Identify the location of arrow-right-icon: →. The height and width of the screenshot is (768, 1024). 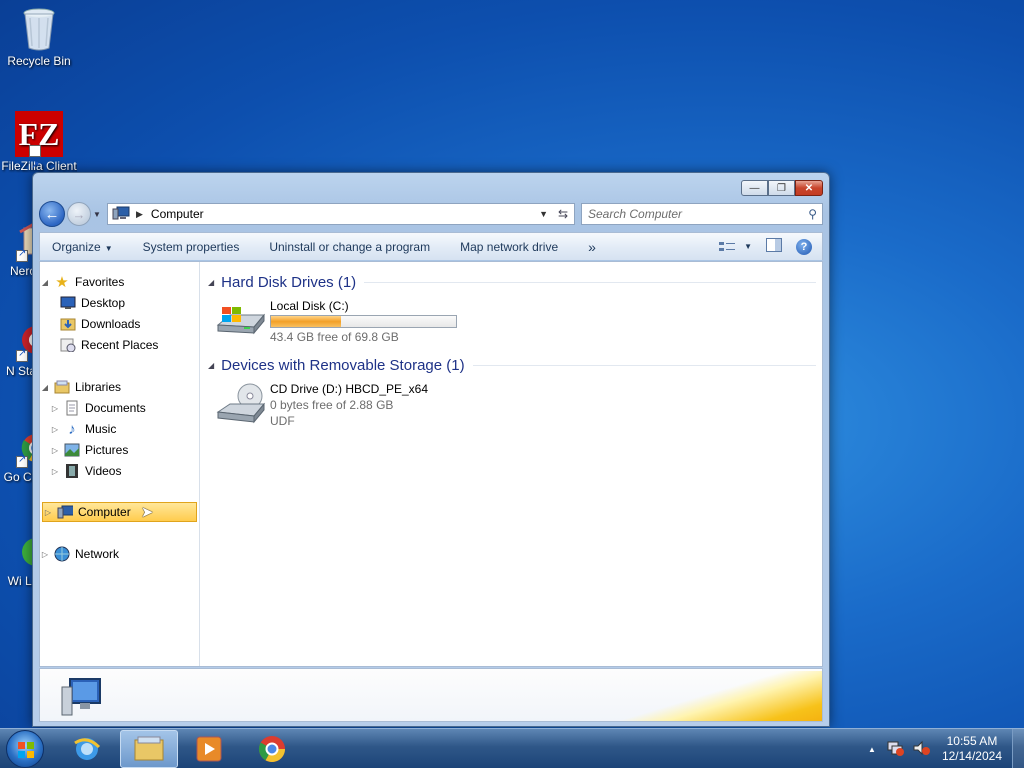
(79, 214).